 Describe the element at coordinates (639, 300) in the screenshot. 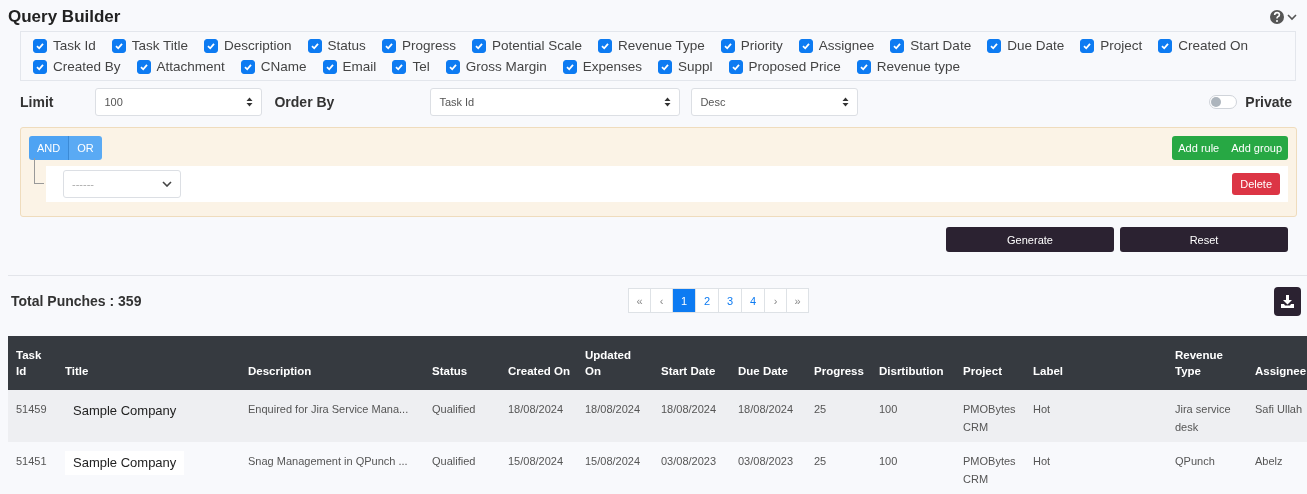

I see `page-button: «` at that location.